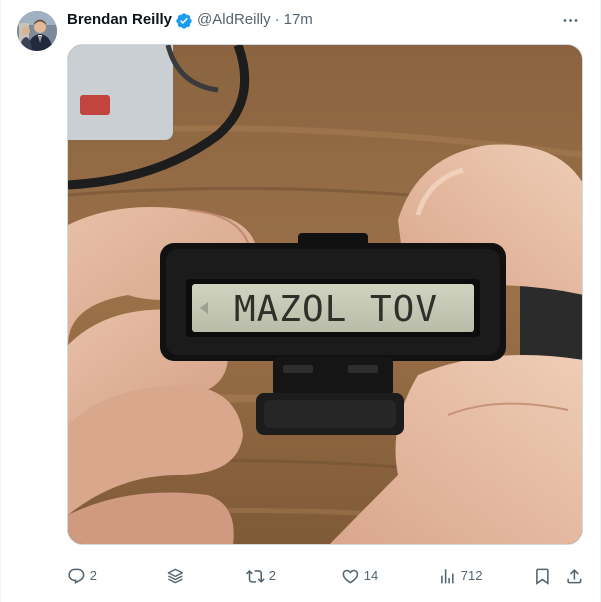 The width and height of the screenshot is (601, 602). Describe the element at coordinates (184, 21) in the screenshot. I see `verified-badge-icon` at that location.